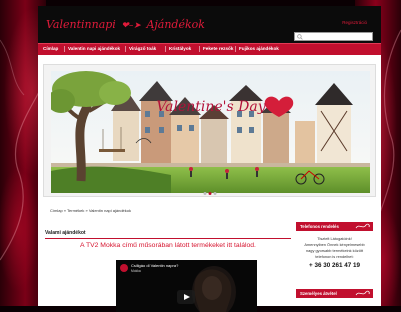  Describe the element at coordinates (354, 22) in the screenshot. I see `registration-link: Regisztráció` at that location.